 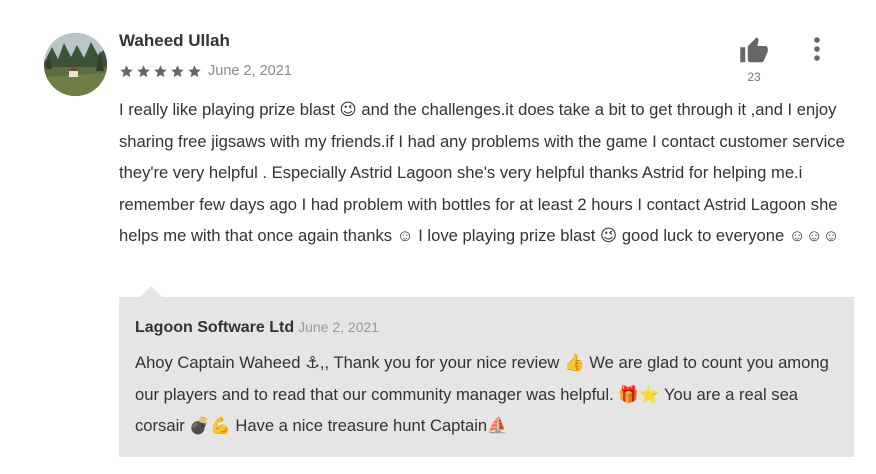 What do you see at coordinates (754, 77) in the screenshot?
I see `like-count: 23` at bounding box center [754, 77].